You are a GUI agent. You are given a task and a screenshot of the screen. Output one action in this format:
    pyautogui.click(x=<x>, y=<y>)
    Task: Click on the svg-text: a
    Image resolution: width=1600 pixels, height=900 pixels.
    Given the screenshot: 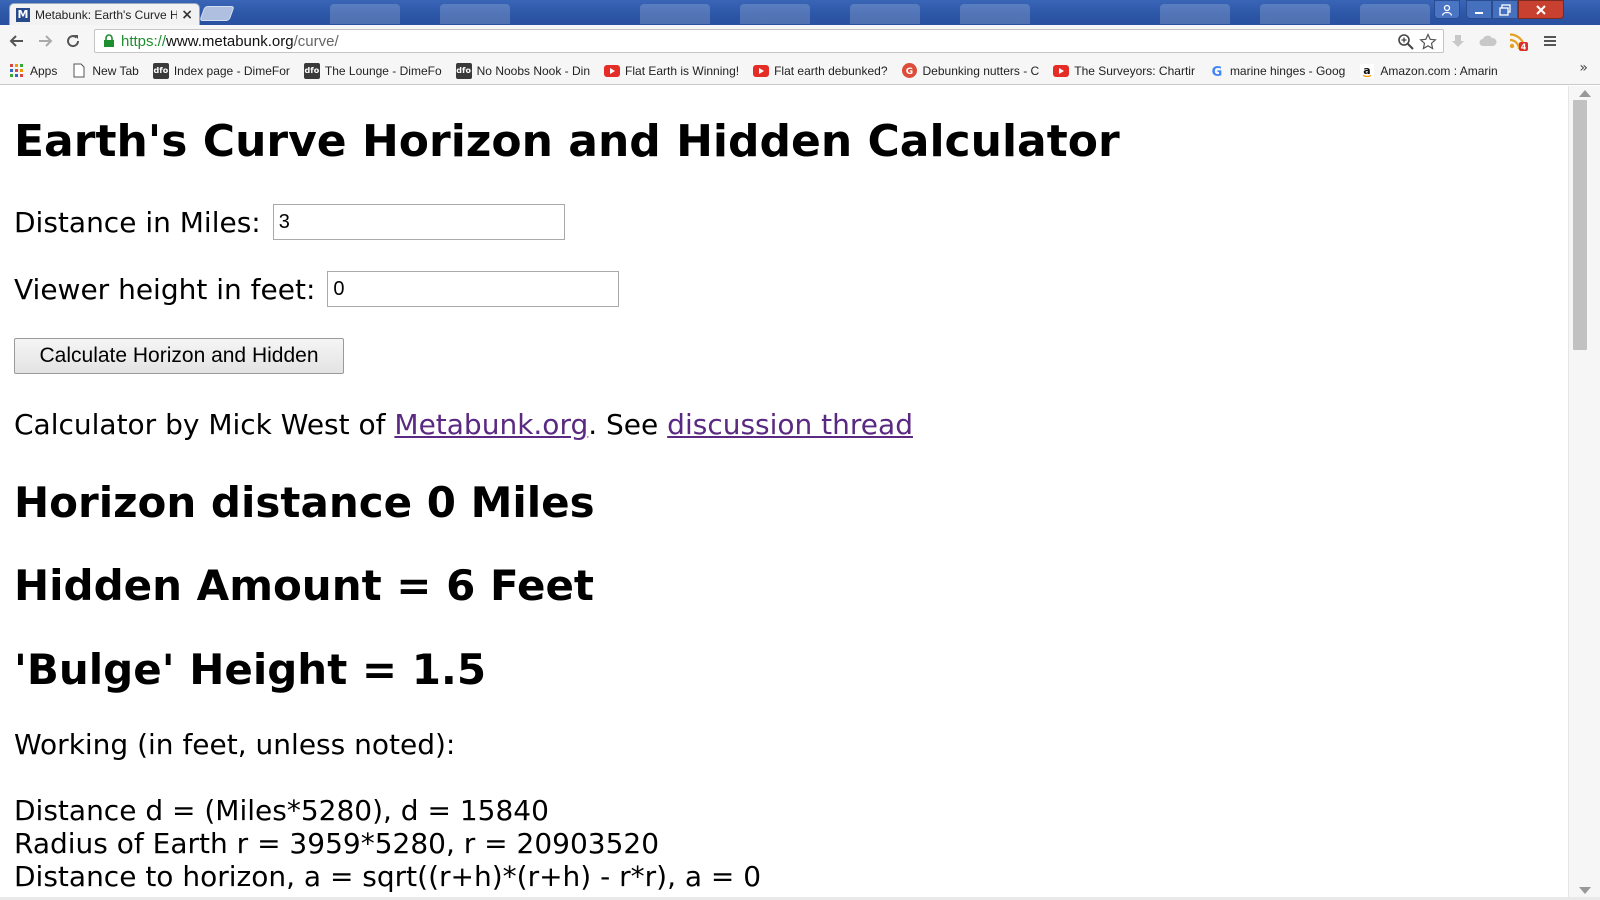 What is the action you would take?
    pyautogui.click(x=1367, y=70)
    